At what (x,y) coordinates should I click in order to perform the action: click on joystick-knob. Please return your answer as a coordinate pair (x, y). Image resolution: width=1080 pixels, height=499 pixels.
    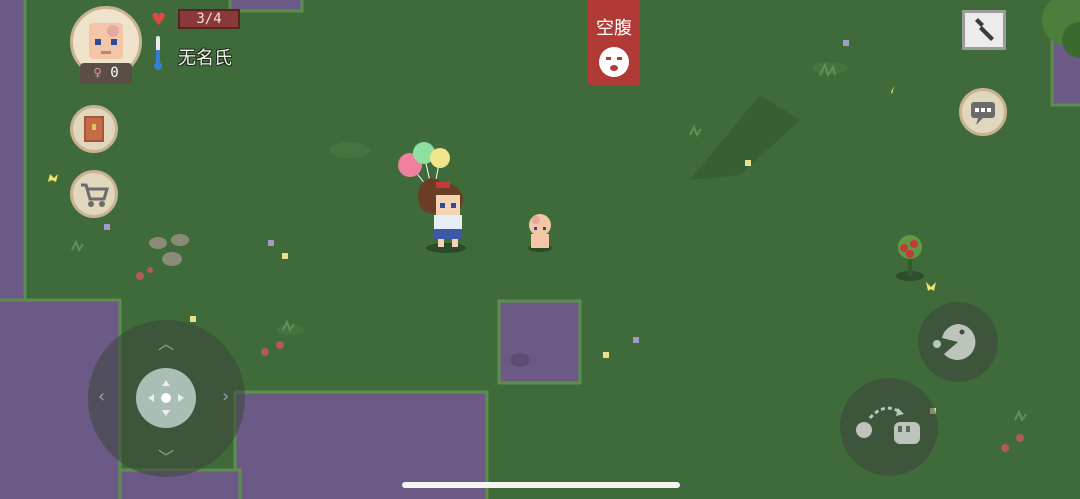
    Looking at the image, I should click on (166, 398).